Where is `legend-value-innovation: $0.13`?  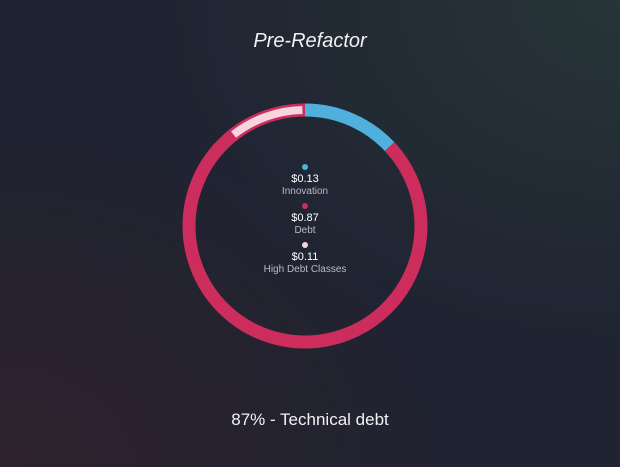 legend-value-innovation: $0.13 is located at coordinates (305, 179).